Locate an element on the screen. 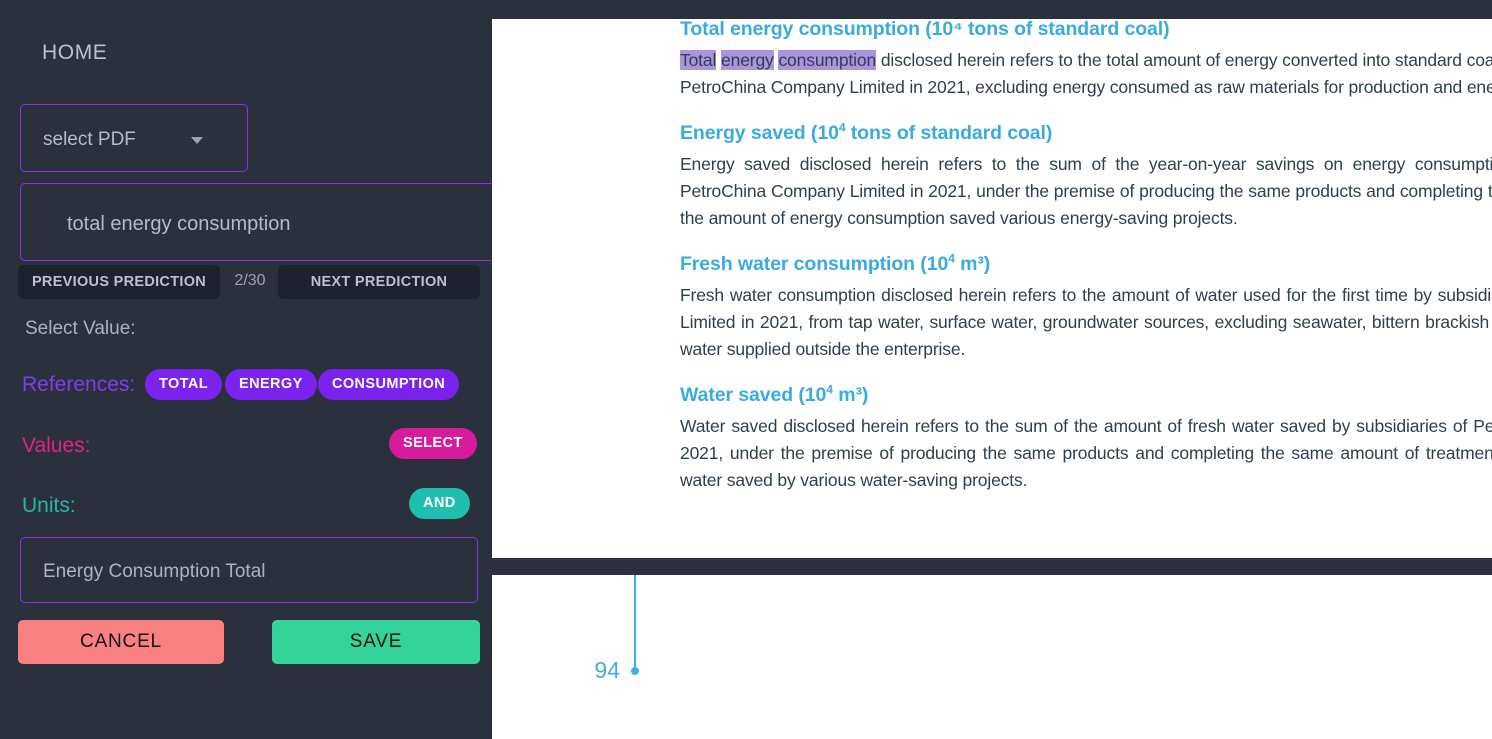 Image resolution: width=1492 pixels, height=739 pixels. reference-chip-total: TOTAL is located at coordinates (183, 384).